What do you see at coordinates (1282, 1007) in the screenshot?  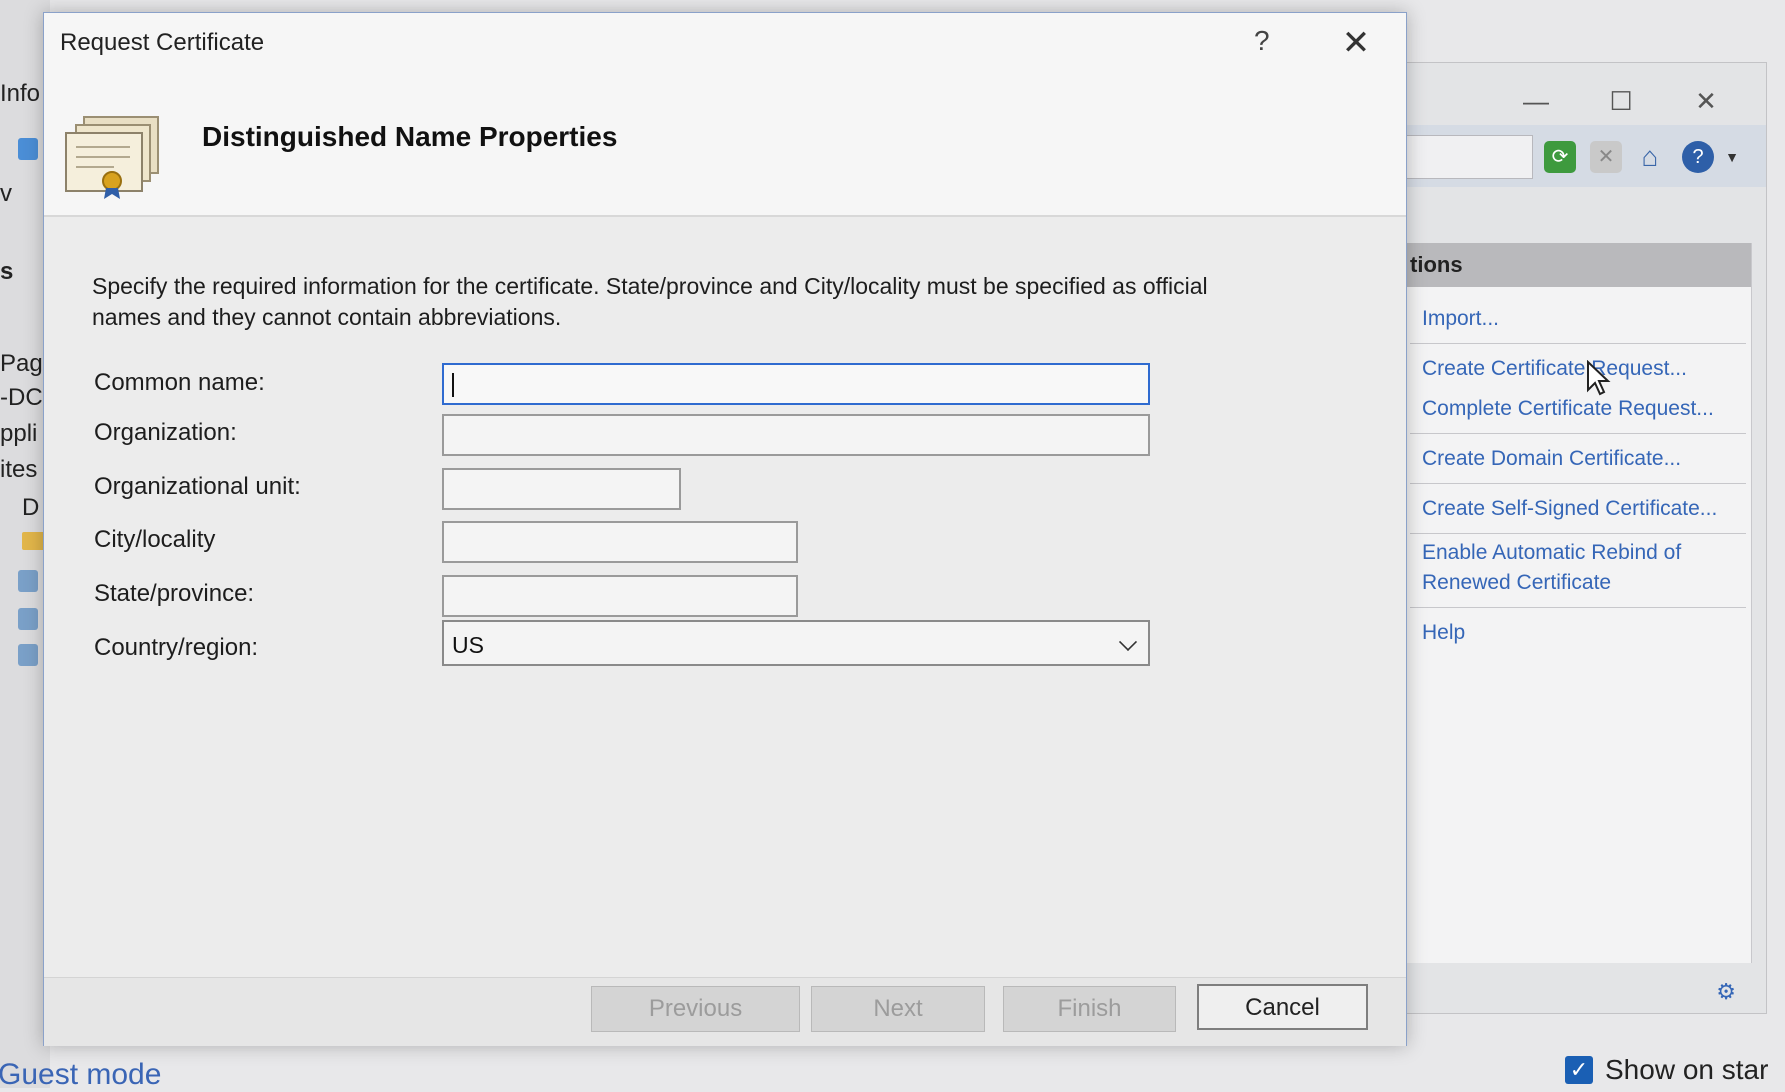 I see `cancel-button: Cancel` at bounding box center [1282, 1007].